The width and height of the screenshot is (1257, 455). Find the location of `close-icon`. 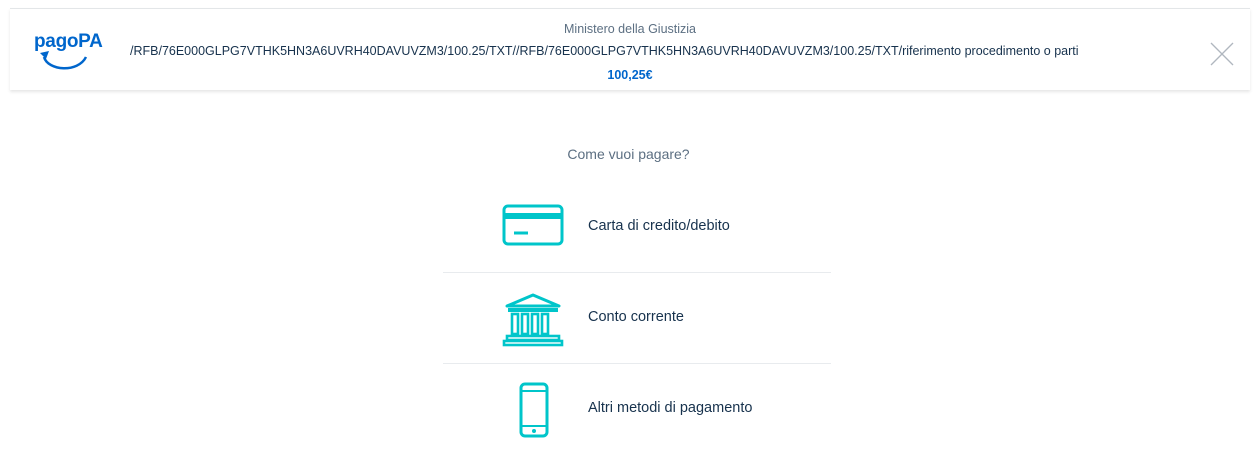

close-icon is located at coordinates (1222, 54).